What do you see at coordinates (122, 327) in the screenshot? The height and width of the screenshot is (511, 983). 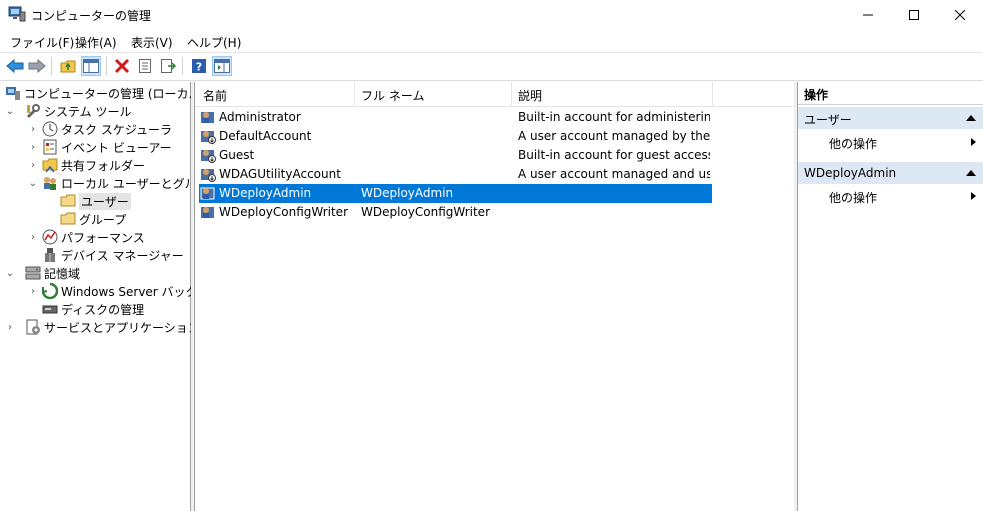 I see `tree-label: サービスとアプリケーション` at bounding box center [122, 327].